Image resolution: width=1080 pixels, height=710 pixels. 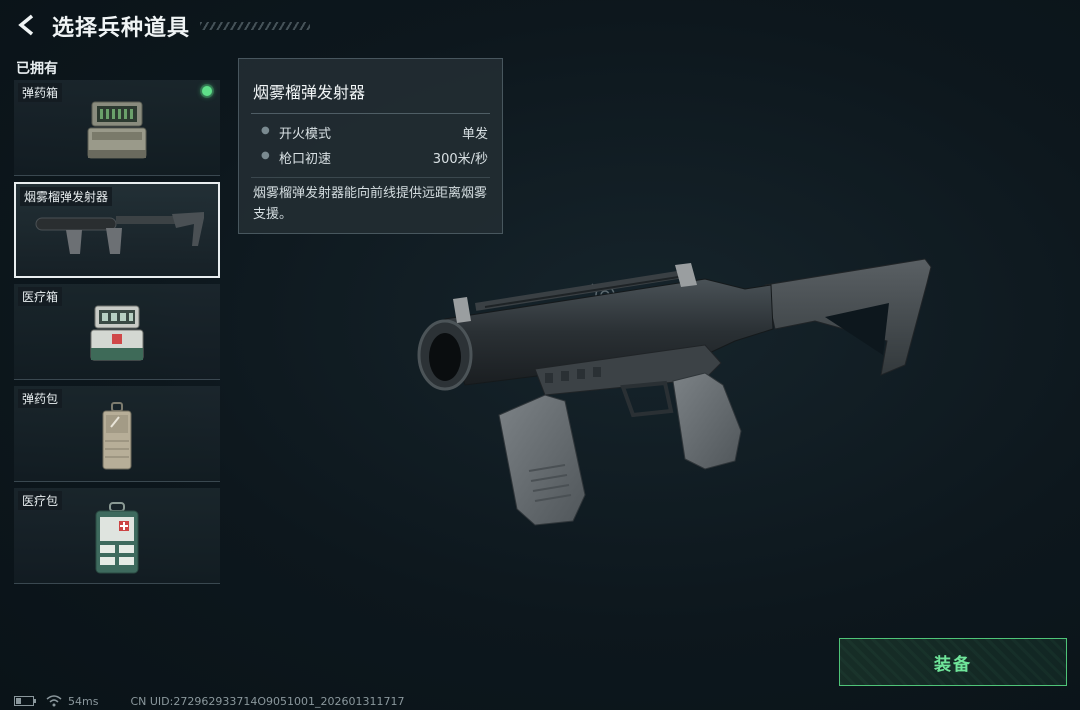 I want to click on item-card-smoke-launcher: 烟雾榴弹发射器, so click(x=117, y=230).